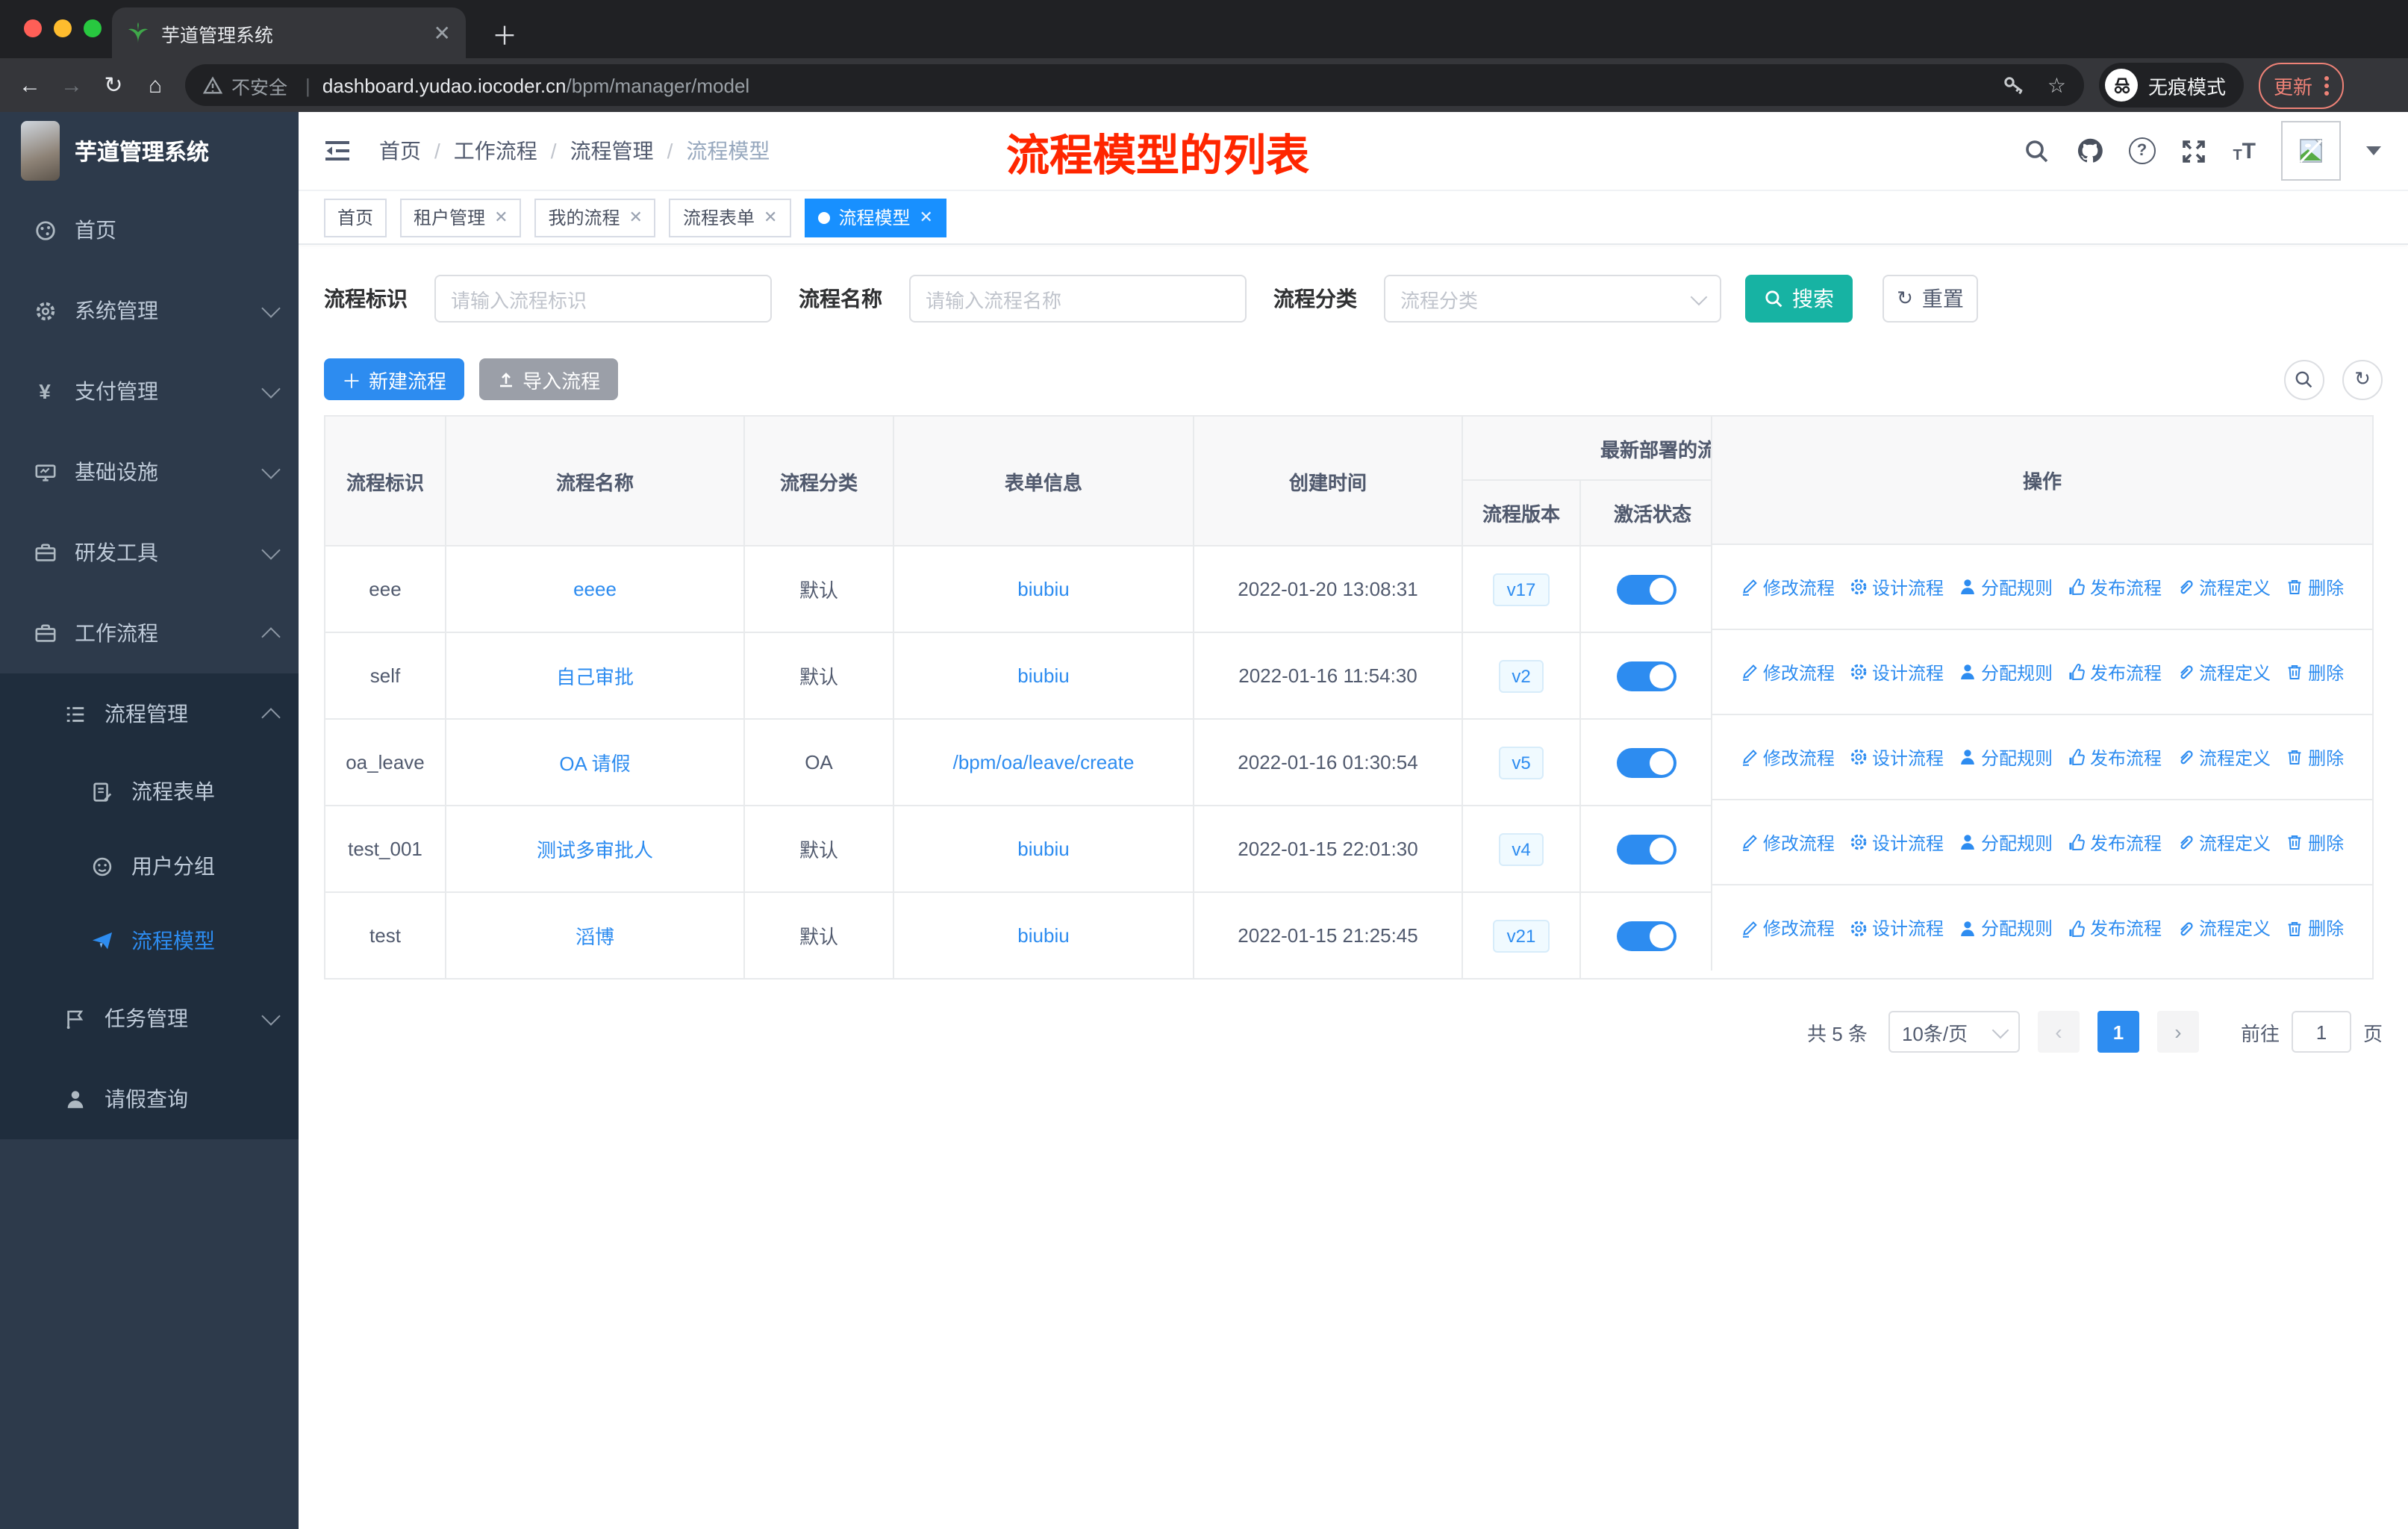 The height and width of the screenshot is (1529, 2408). I want to click on import-process-button: 导入流程, so click(549, 379).